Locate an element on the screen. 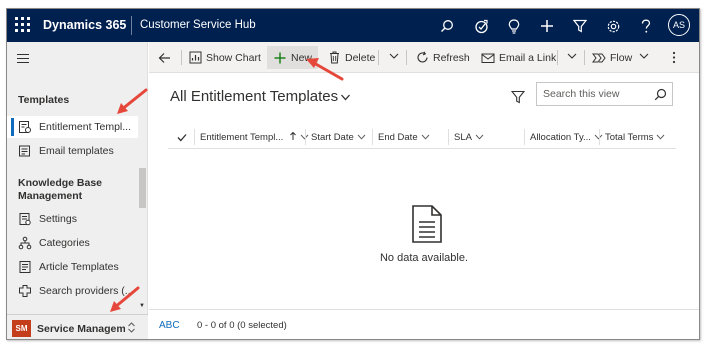  back-button is located at coordinates (166, 57).